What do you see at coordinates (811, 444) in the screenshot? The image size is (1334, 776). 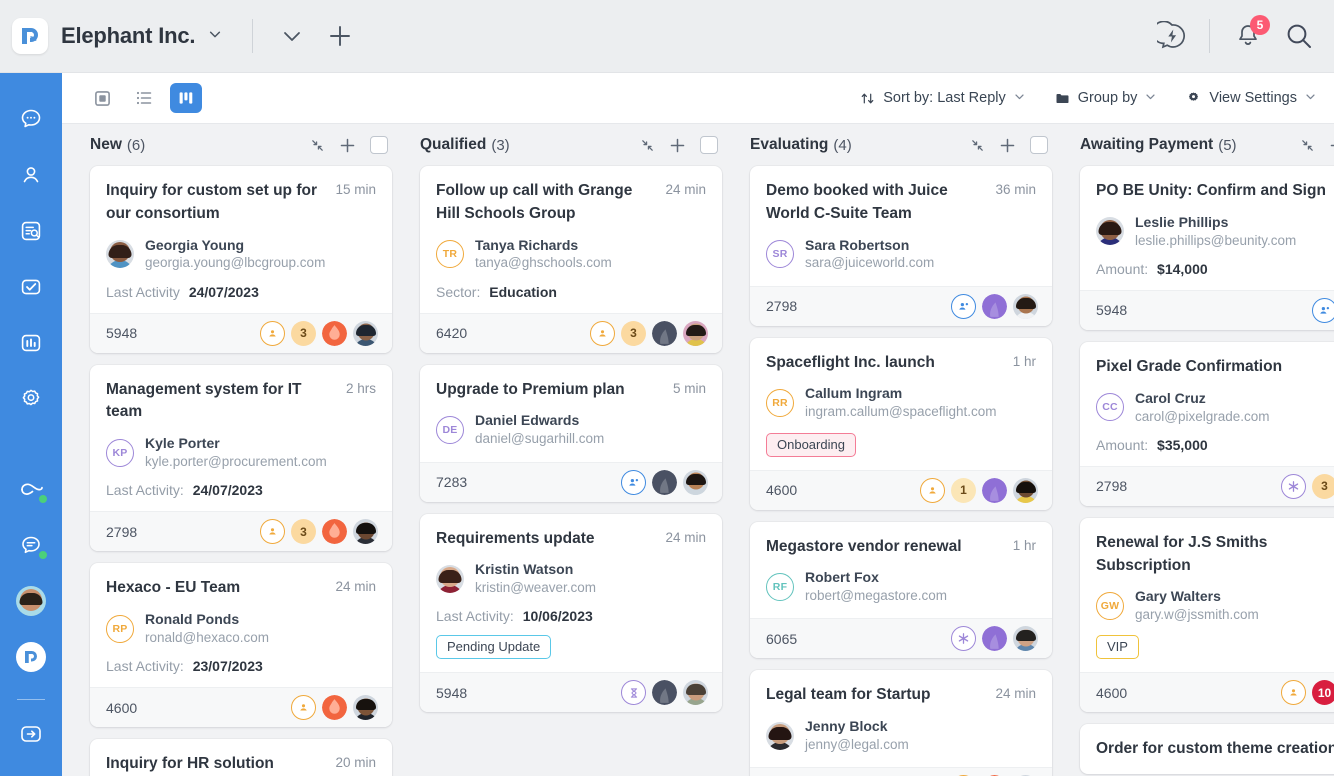 I see `status-badge: Onboarding` at bounding box center [811, 444].